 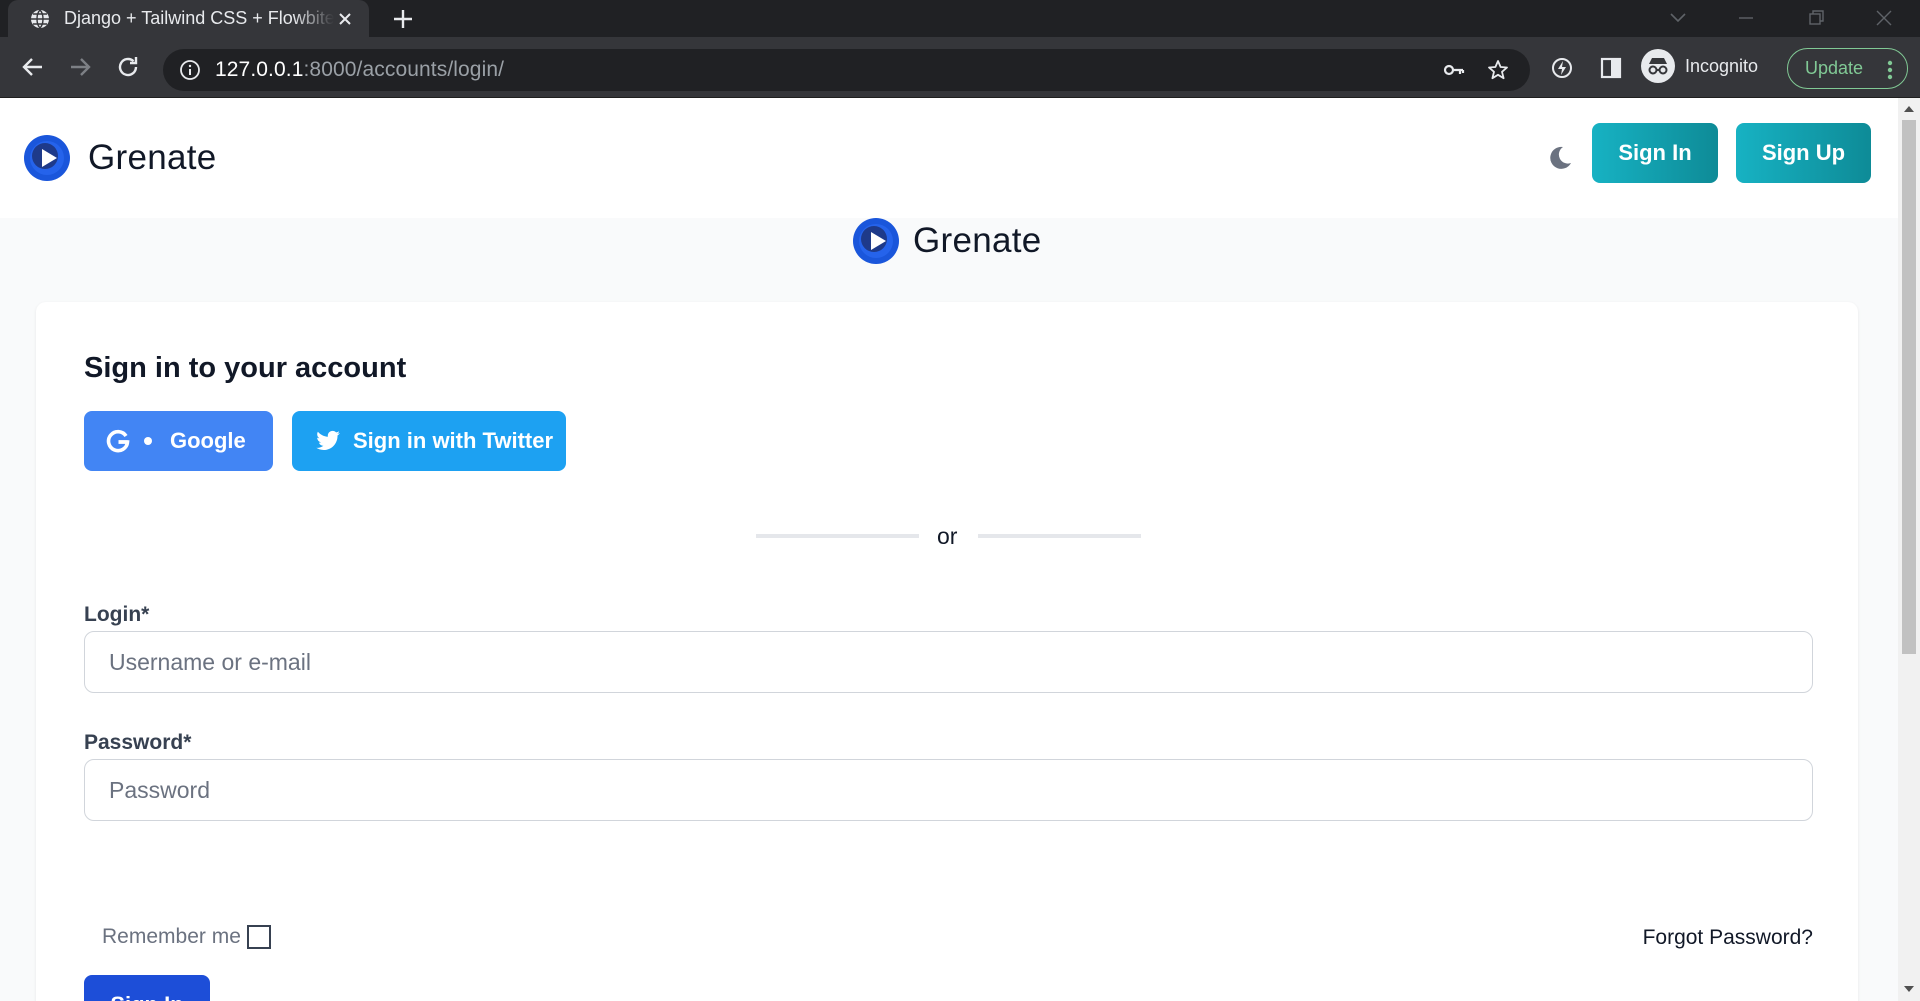 I want to click on separator-dot, so click(x=148, y=441).